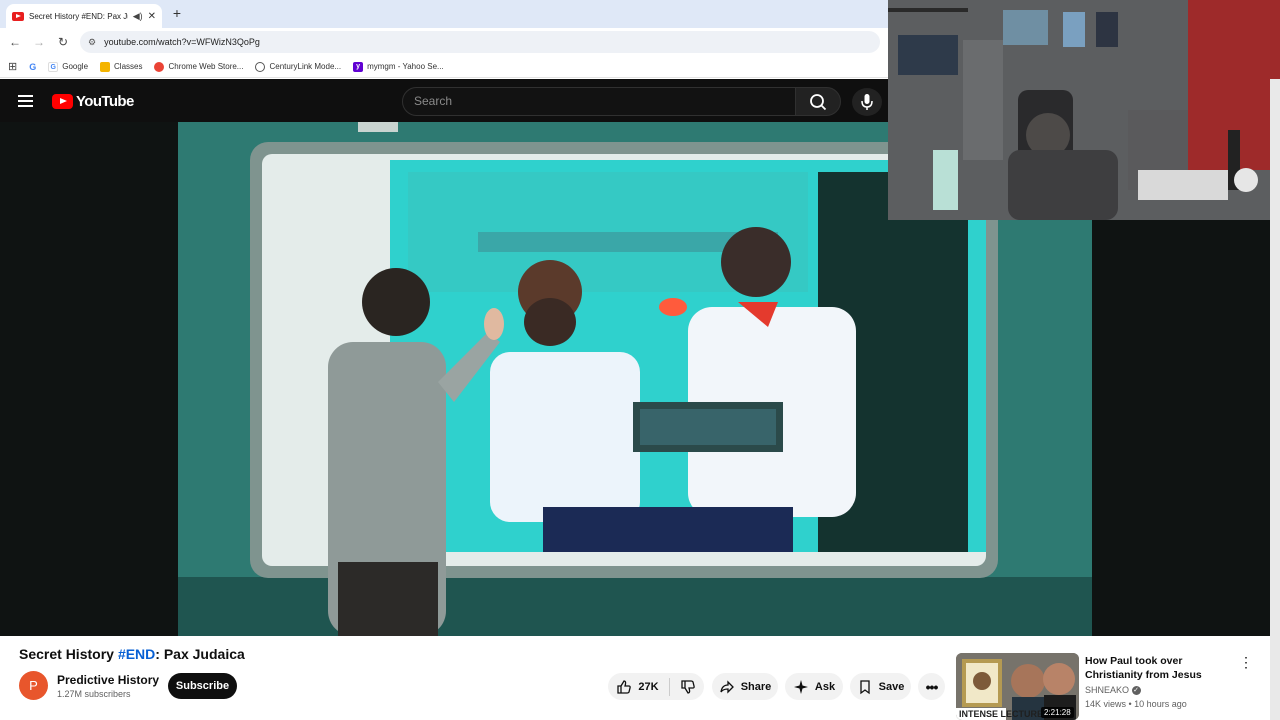  What do you see at coordinates (25, 101) in the screenshot?
I see `menu-icon` at bounding box center [25, 101].